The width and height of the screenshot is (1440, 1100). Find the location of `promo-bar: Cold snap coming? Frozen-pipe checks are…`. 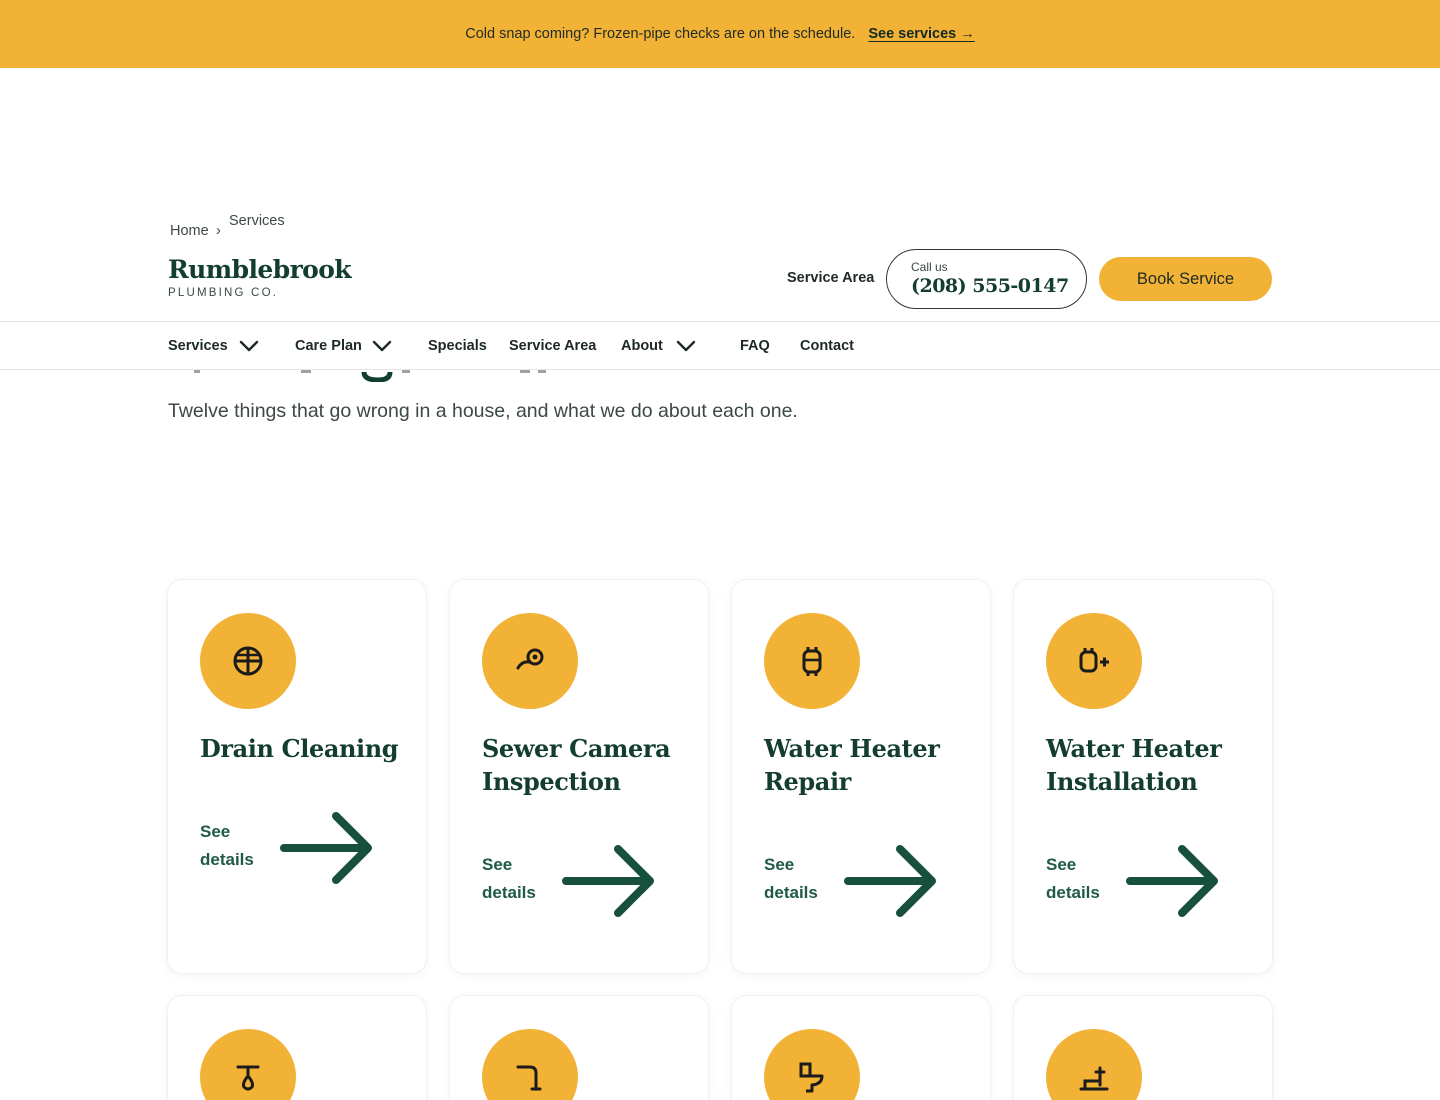

promo-bar: Cold snap coming? Frozen-pipe checks are… is located at coordinates (720, 34).